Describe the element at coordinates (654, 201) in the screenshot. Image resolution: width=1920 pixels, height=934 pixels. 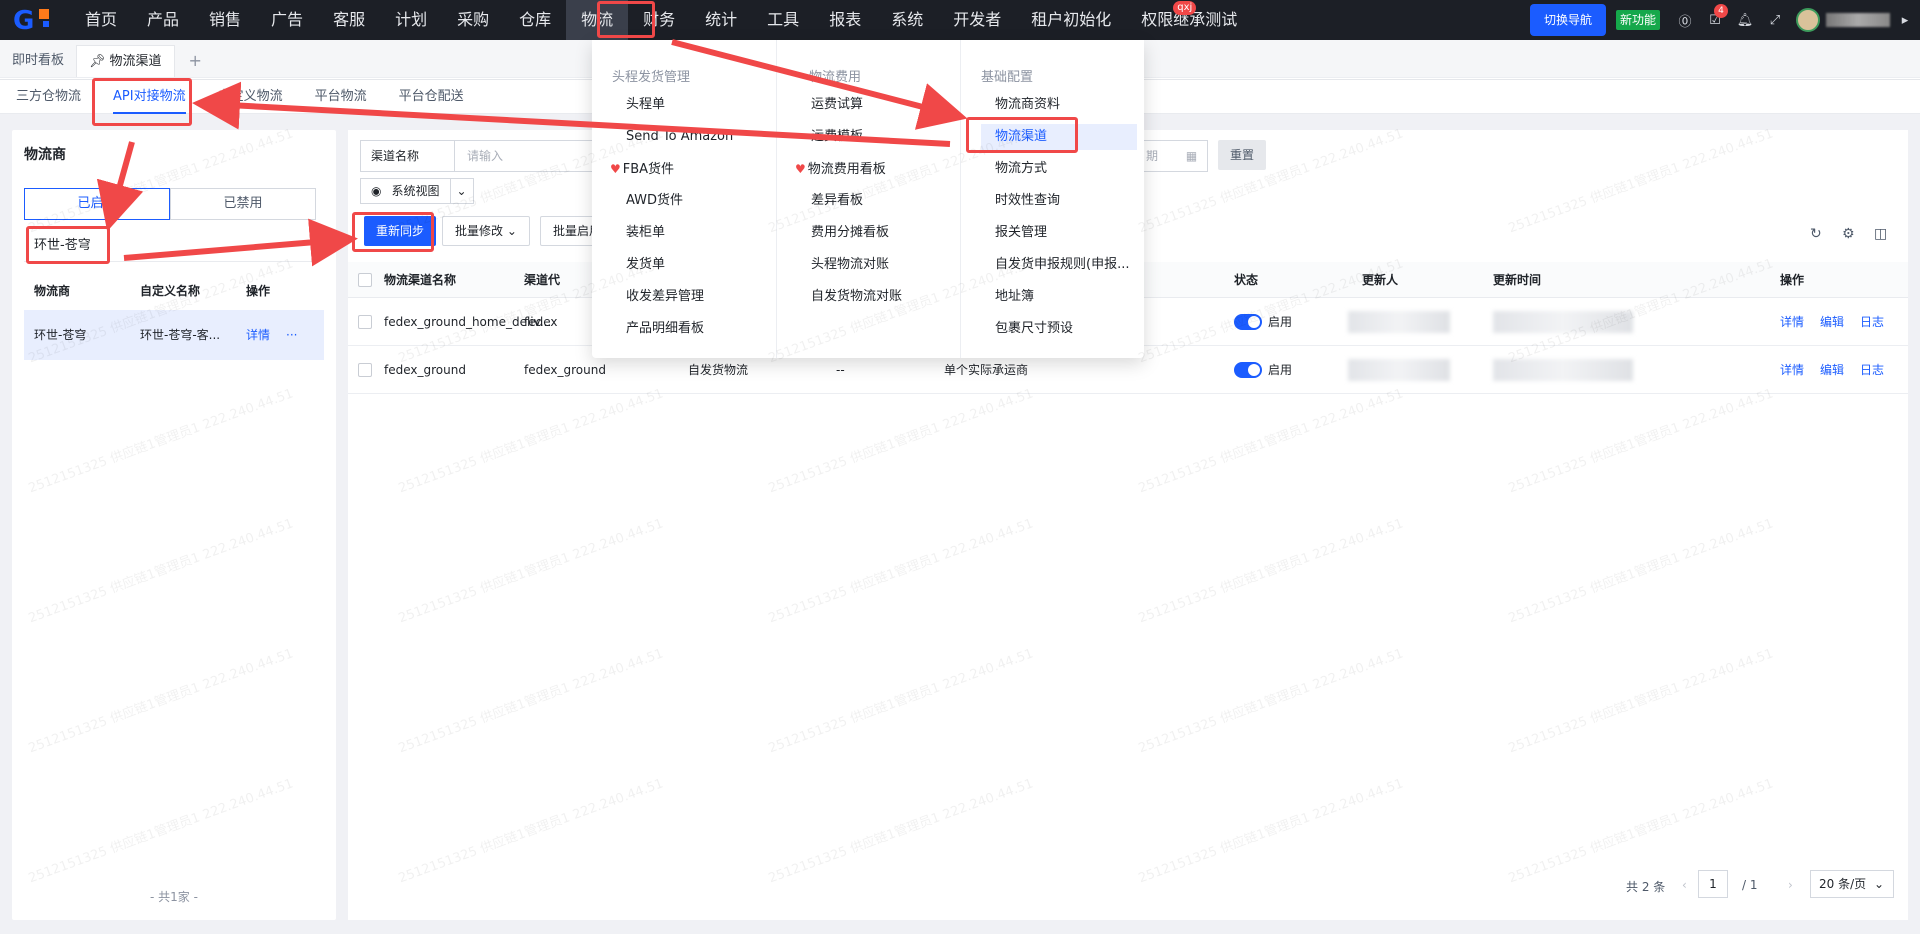
I see `menu-item-awd-shipment: AWD货件` at that location.